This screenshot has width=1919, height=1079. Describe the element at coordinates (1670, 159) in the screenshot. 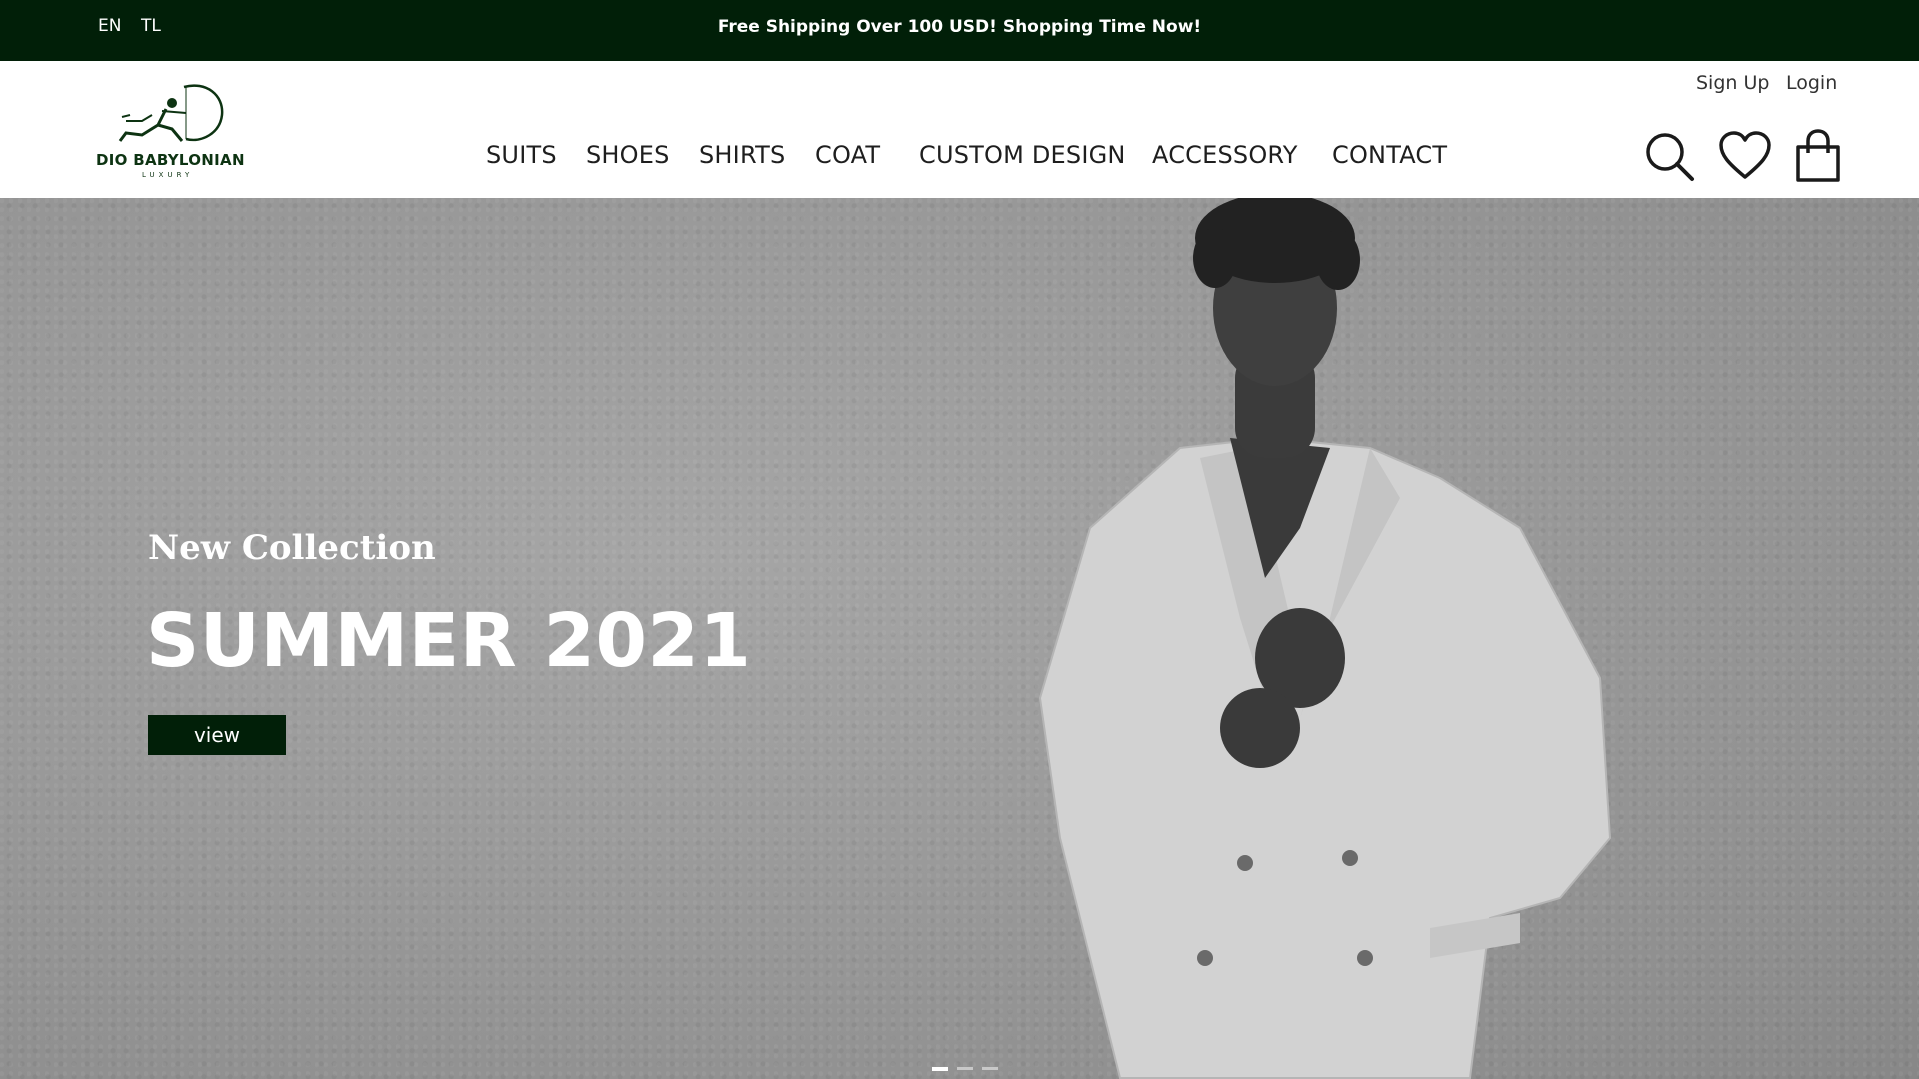

I see `search-icon` at that location.